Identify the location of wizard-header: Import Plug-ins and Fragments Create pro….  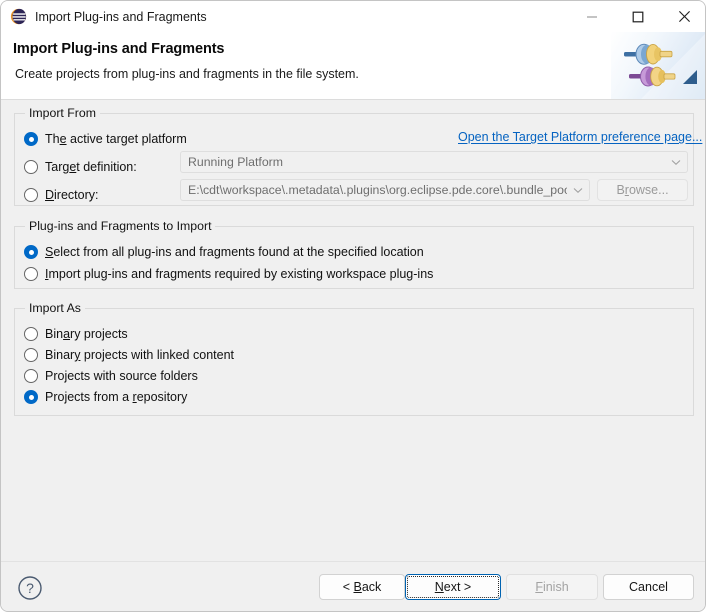
(353, 66).